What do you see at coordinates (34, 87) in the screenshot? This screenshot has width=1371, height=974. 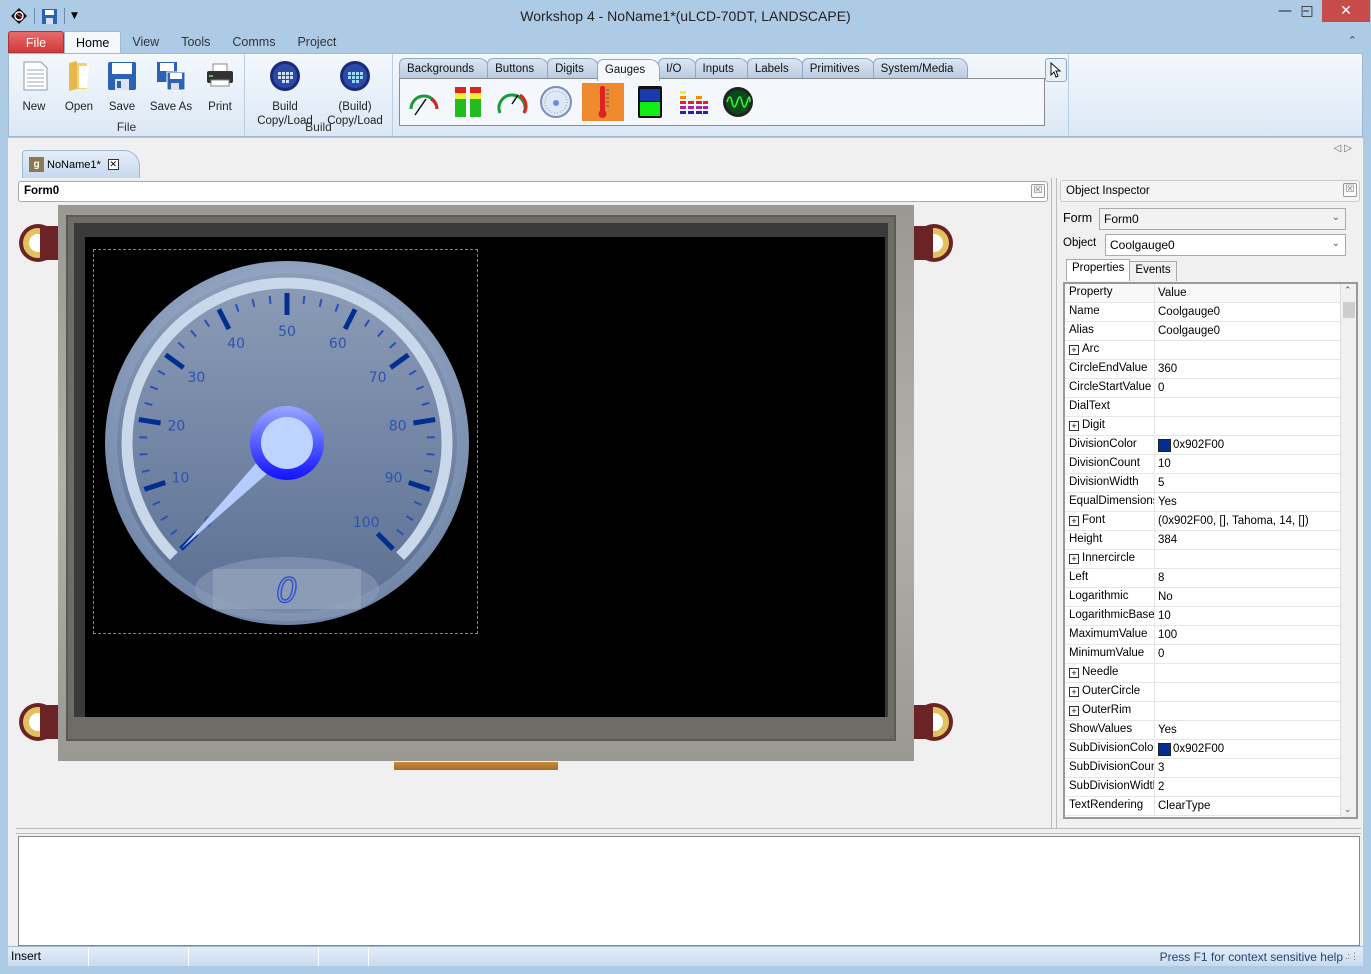 I see `new-button: New` at bounding box center [34, 87].